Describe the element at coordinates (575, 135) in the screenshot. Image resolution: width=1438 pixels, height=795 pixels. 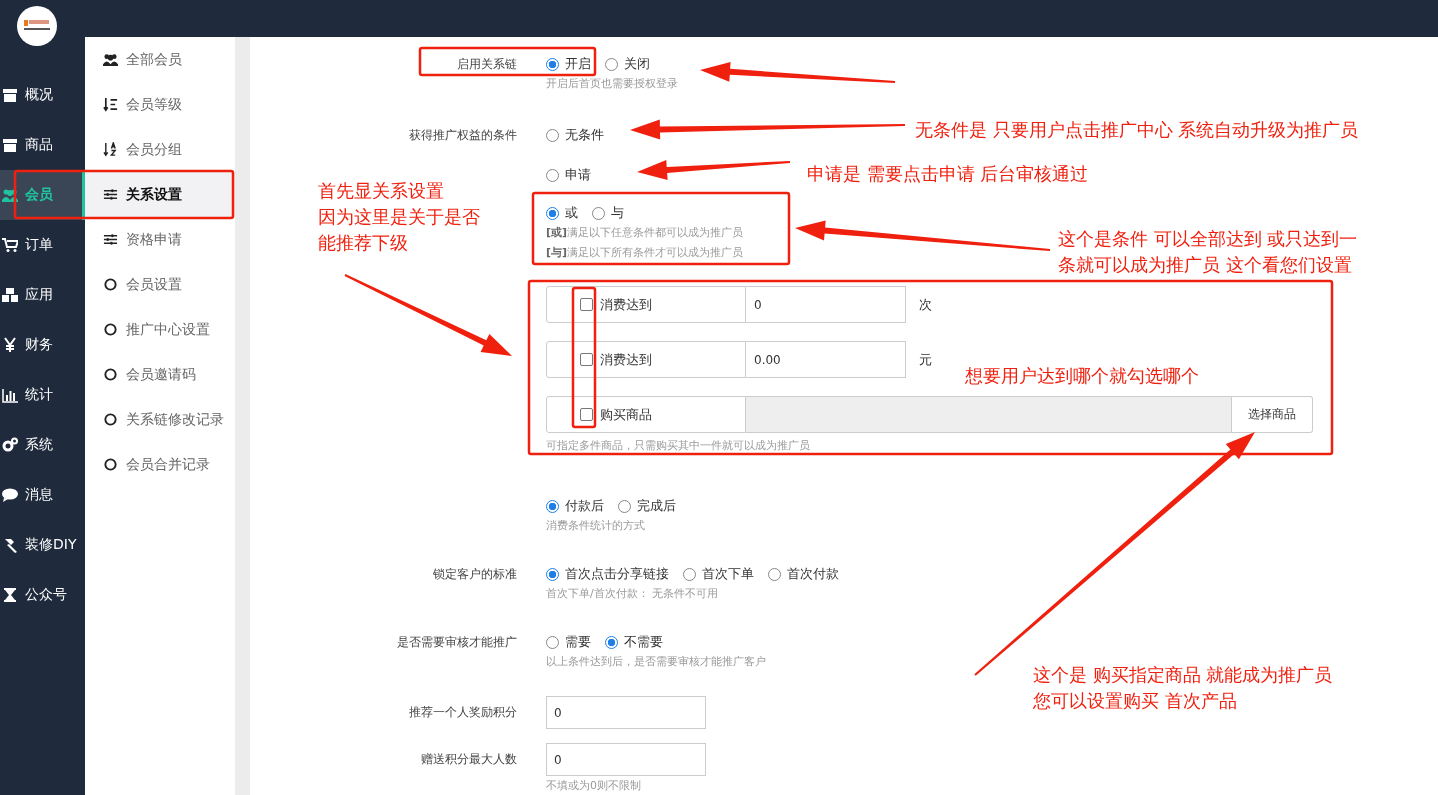
I see `radio-option: 无条件` at that location.